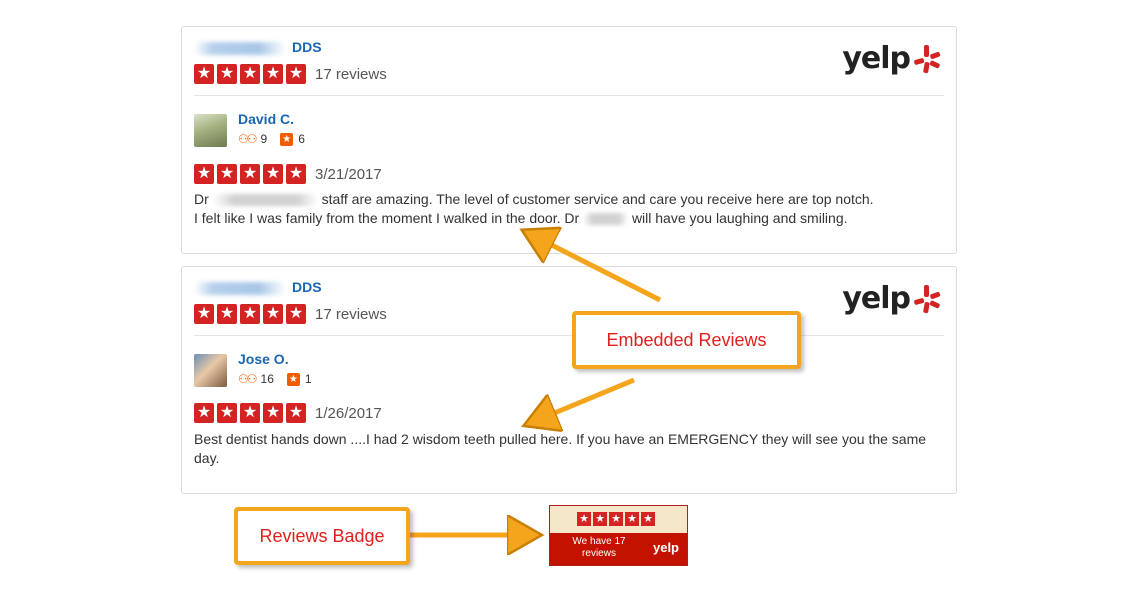 This screenshot has width=1143, height=600. I want to click on badge-footer: We have 17 reviews yelp, so click(618, 549).